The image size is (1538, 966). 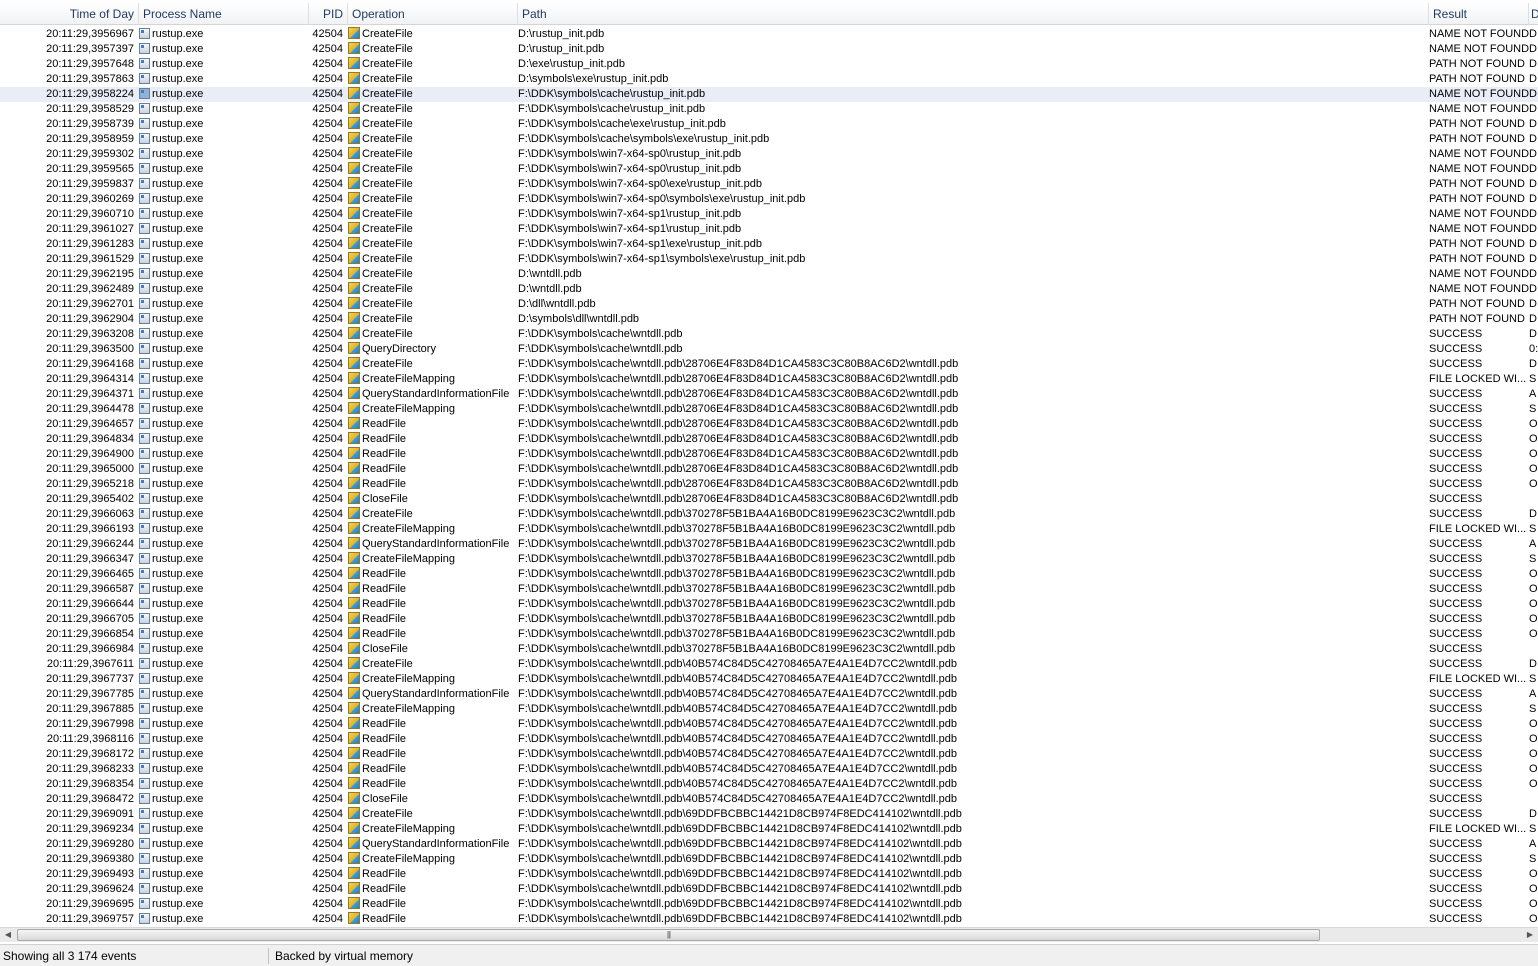 I want to click on cell-operation-text: ReadFile, so click(x=384, y=454).